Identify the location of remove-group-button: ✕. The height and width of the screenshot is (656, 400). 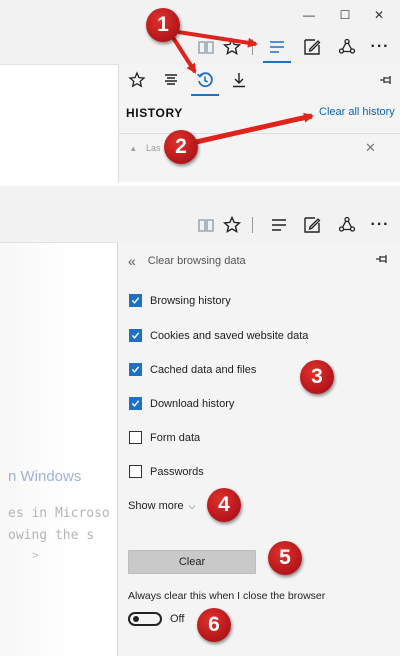
(370, 148).